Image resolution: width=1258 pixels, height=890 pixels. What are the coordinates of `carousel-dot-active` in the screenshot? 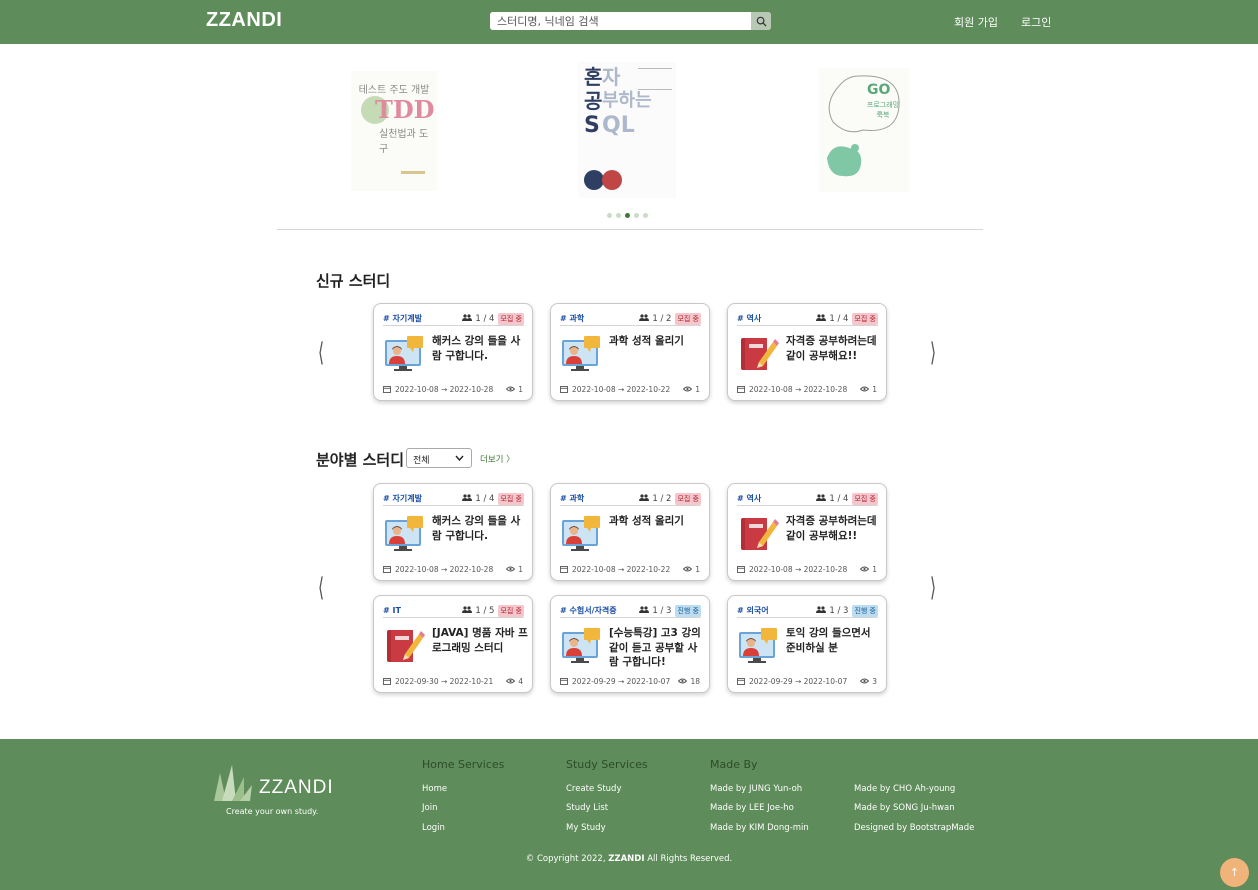 It's located at (627, 215).